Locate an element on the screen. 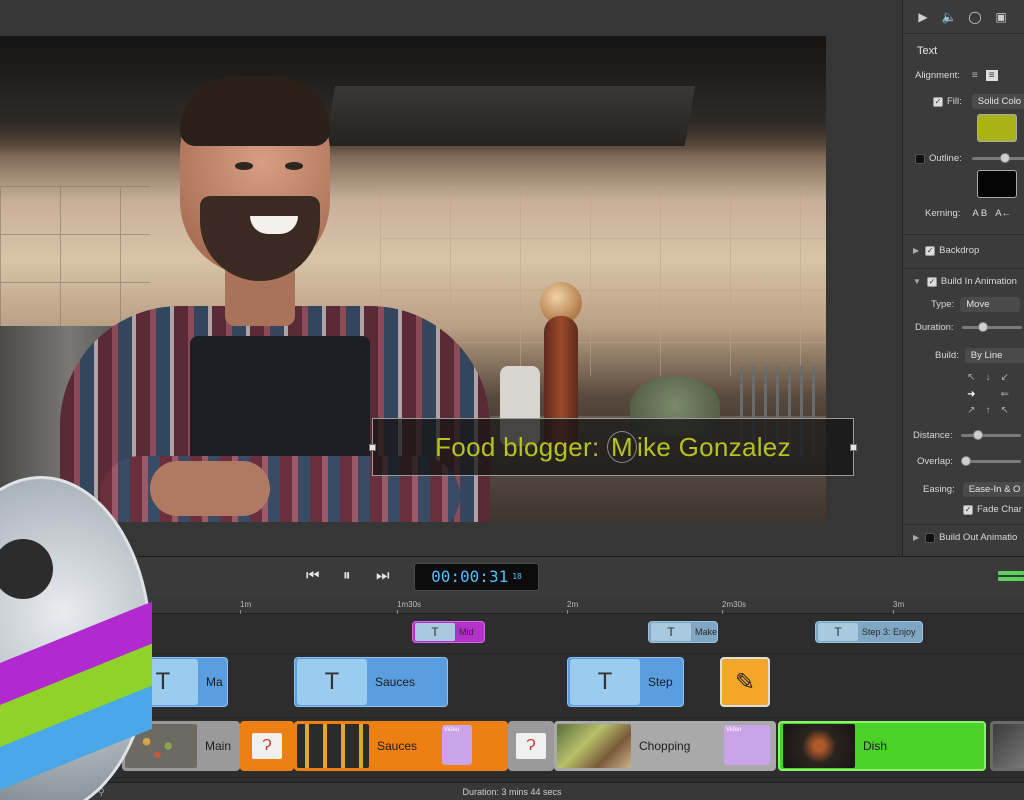 This screenshot has height=800, width=1024. duration-text: Duration: 3 mins 44 secs is located at coordinates (512, 792).